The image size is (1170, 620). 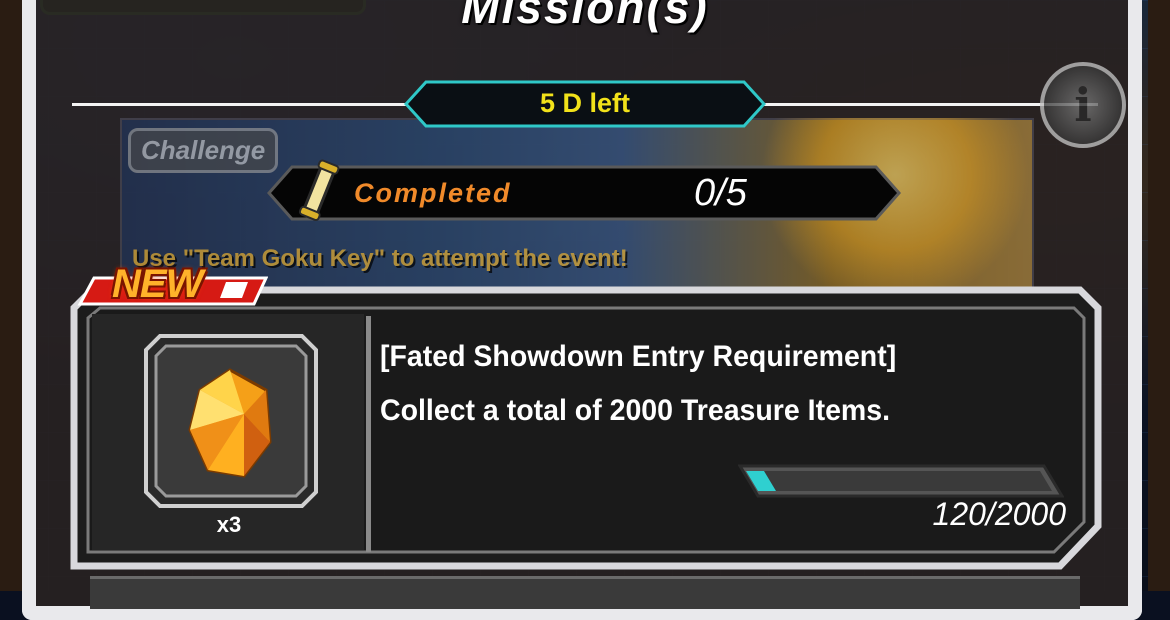 What do you see at coordinates (635, 410) in the screenshot?
I see `mission-description: Collect a total of 2000 Treasure Items.` at bounding box center [635, 410].